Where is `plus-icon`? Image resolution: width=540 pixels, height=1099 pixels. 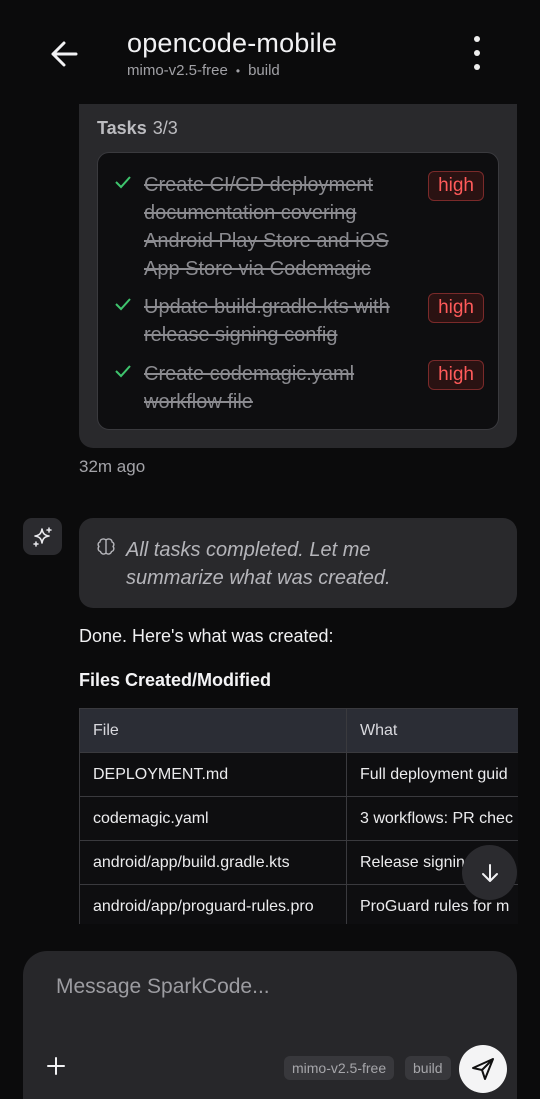 plus-icon is located at coordinates (56, 1066).